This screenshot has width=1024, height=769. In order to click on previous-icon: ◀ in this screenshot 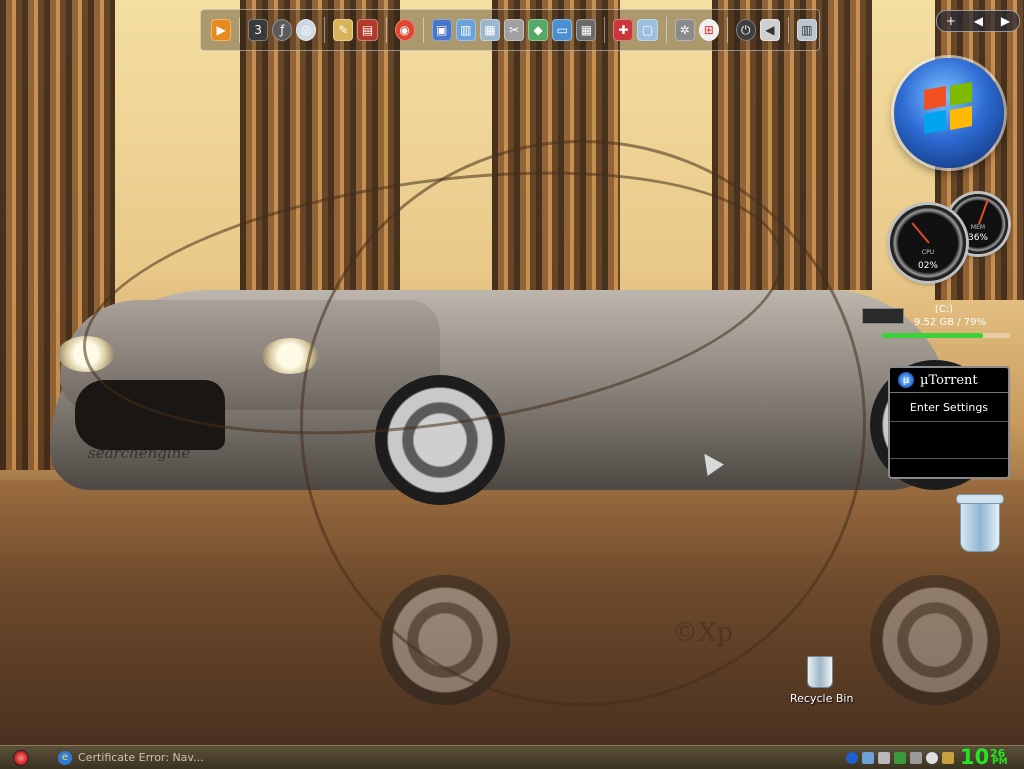, I will do `click(978, 21)`.